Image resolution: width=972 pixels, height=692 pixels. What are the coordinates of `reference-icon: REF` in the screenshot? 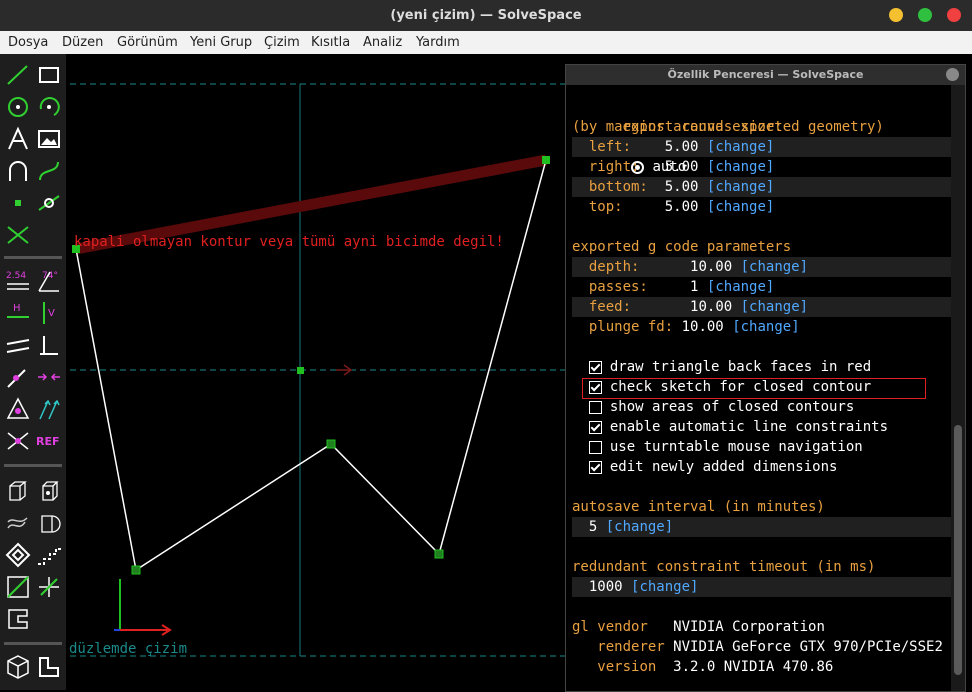 It's located at (48, 441).